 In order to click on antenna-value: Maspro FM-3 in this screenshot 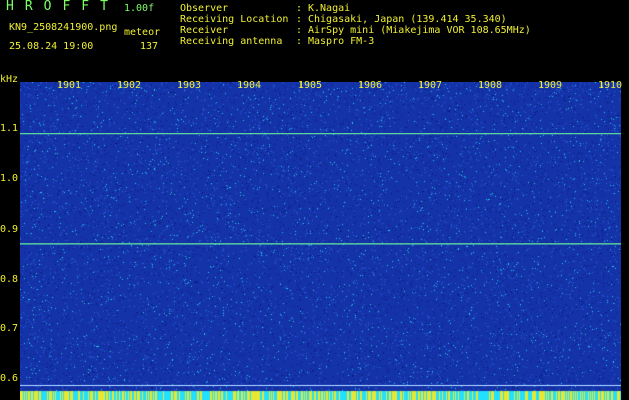, I will do `click(341, 41)`.